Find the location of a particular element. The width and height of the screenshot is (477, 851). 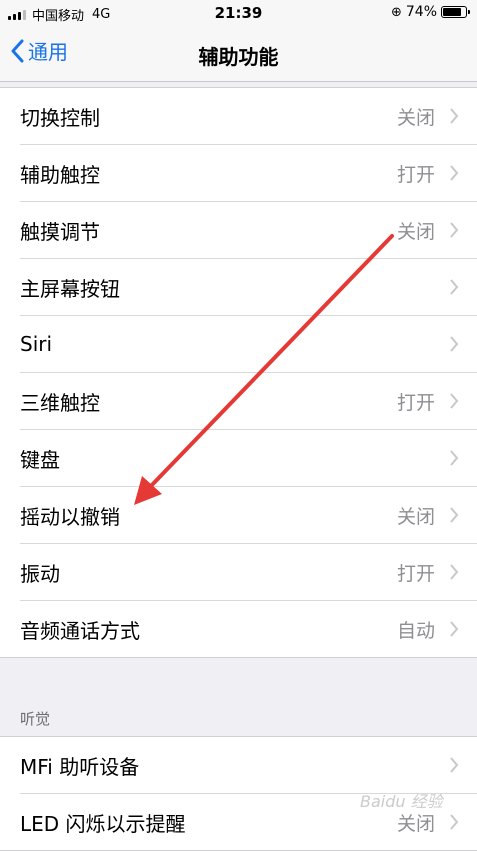

row-siri: Siri is located at coordinates (248, 344).